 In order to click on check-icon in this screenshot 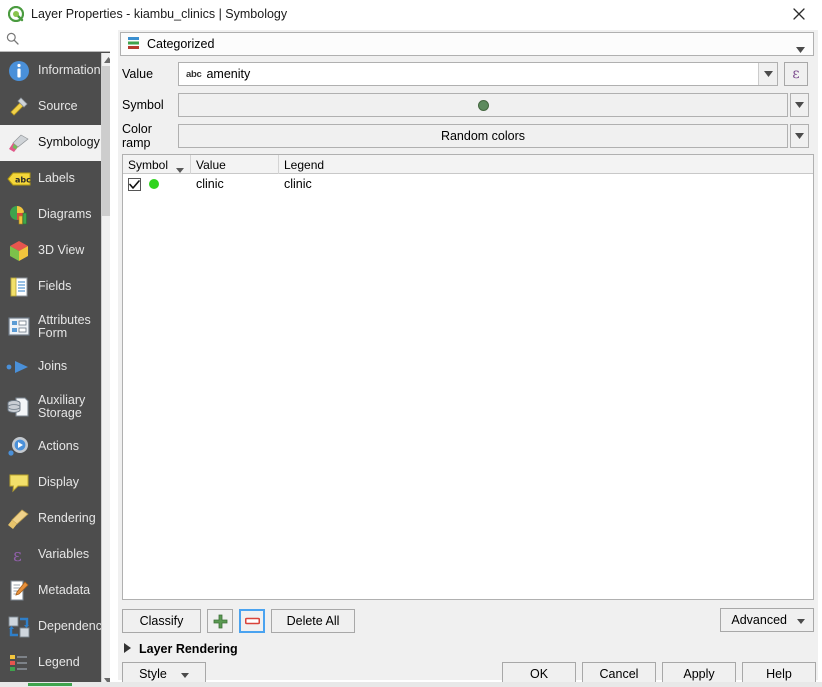, I will do `click(134, 184)`.